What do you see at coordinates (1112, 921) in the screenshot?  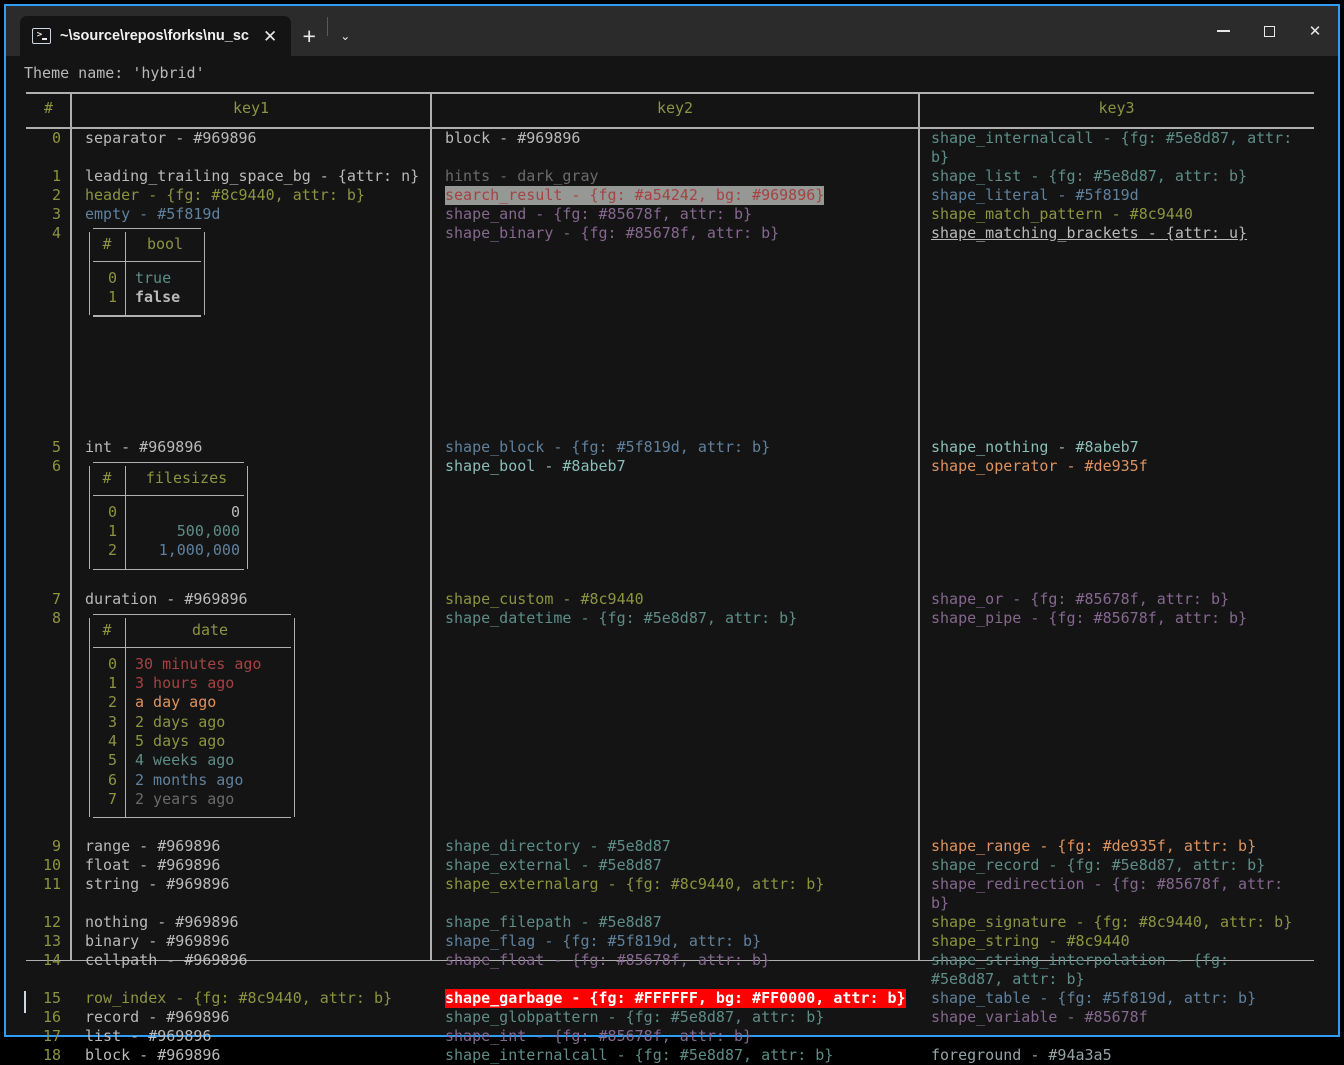 I see `key3-cell: shape_signature - {fg: #8c9440, attr: b}` at bounding box center [1112, 921].